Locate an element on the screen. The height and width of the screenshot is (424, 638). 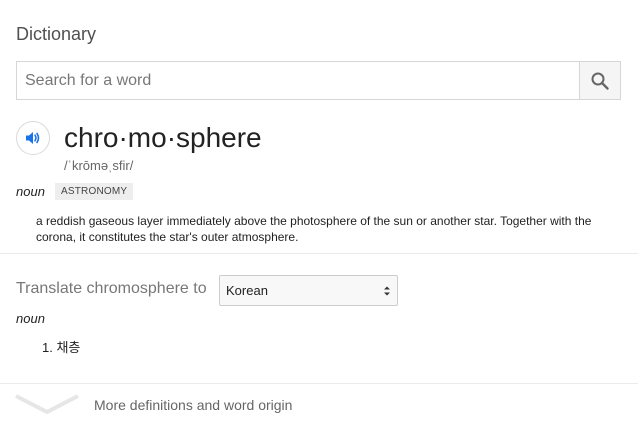
section-divider is located at coordinates (319, 253).